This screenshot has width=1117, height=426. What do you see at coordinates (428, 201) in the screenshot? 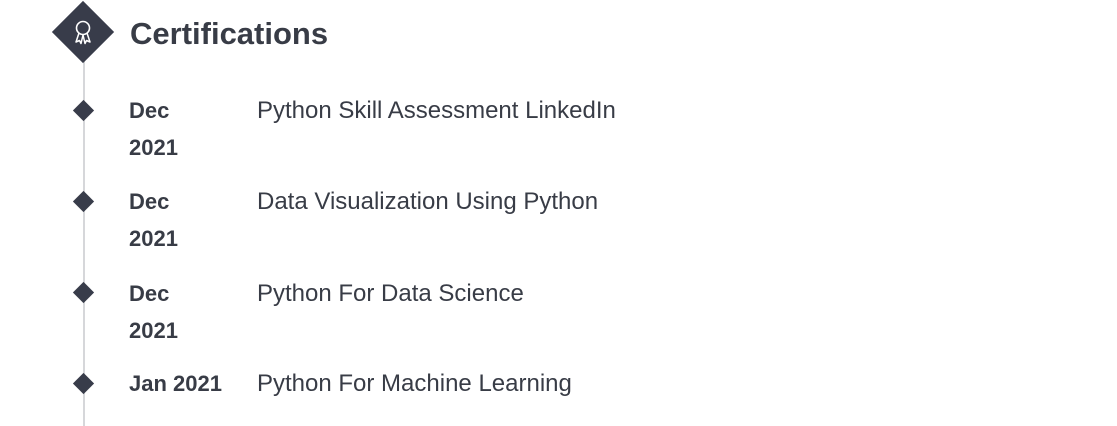
I see `entry-name: Data Visualization Using Python` at bounding box center [428, 201].